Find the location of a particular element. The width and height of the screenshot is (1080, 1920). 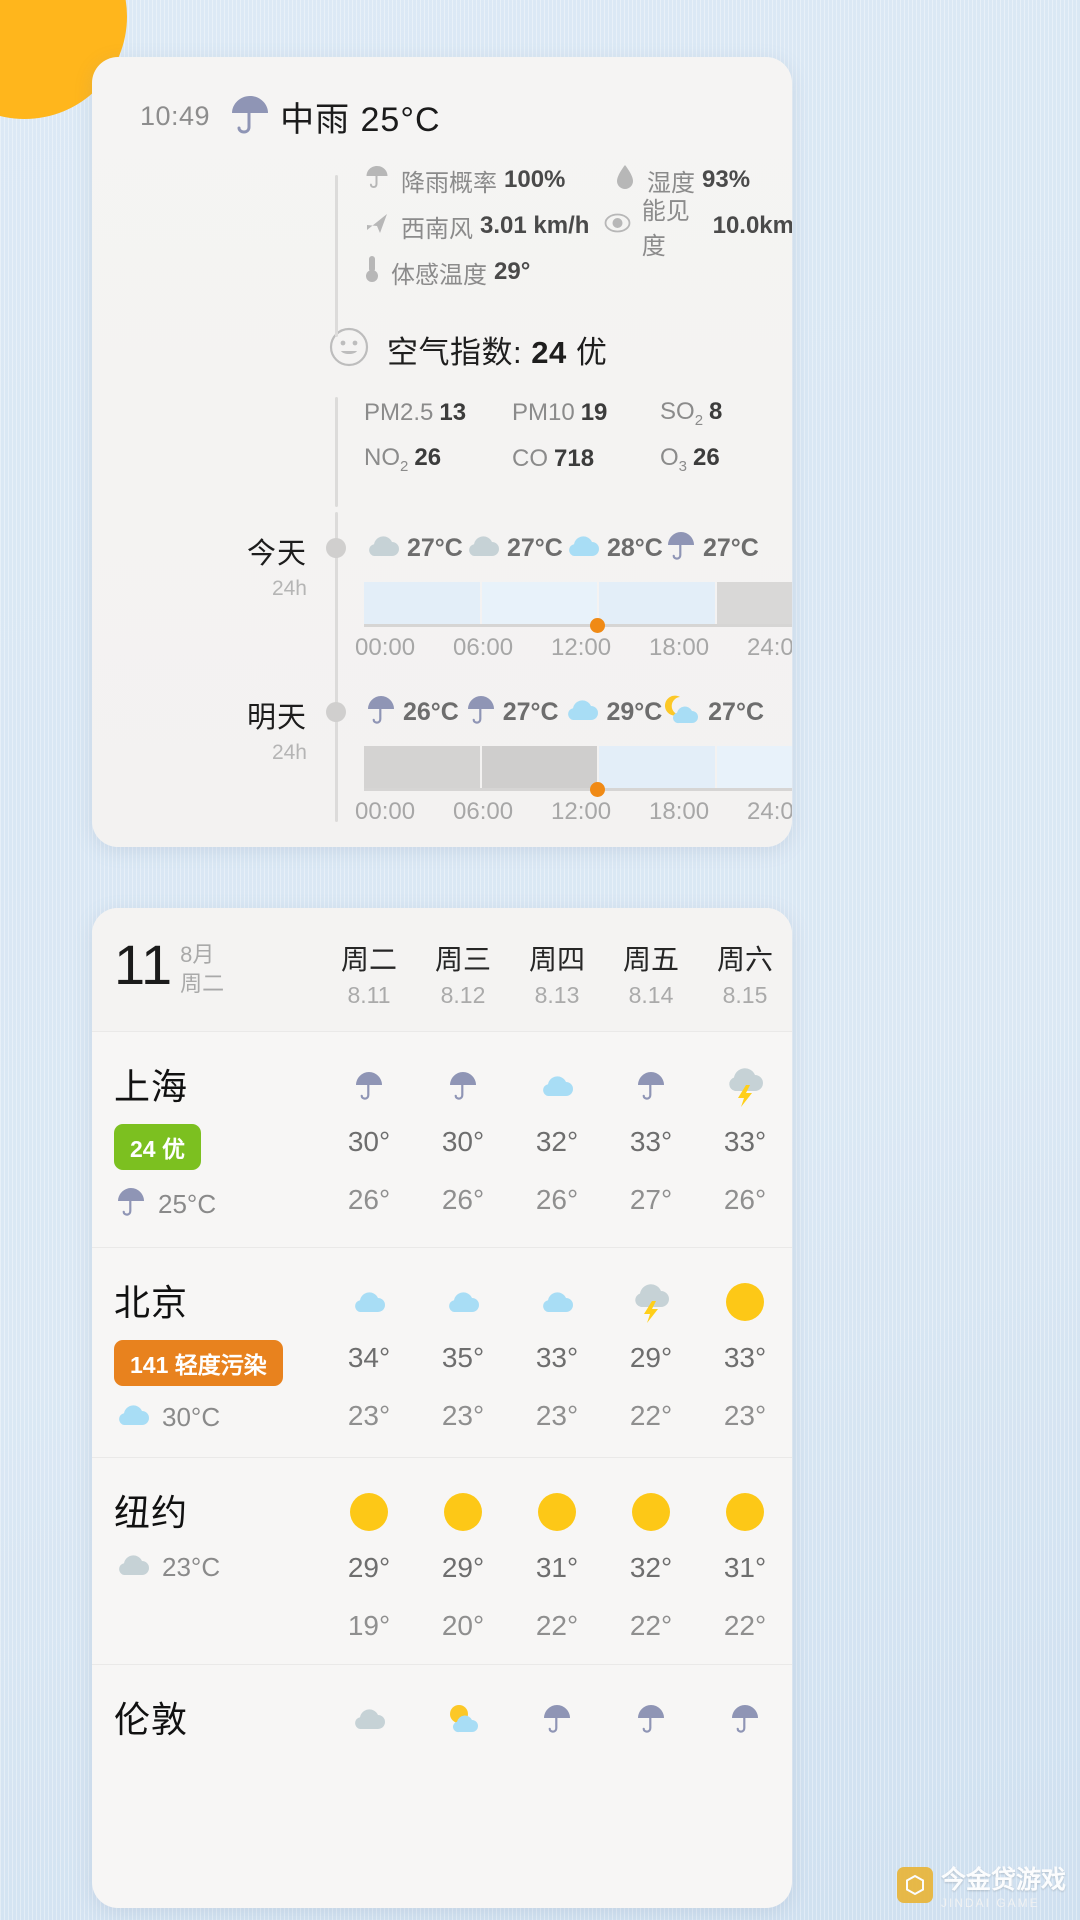

detail-value: 93% is located at coordinates (726, 179).